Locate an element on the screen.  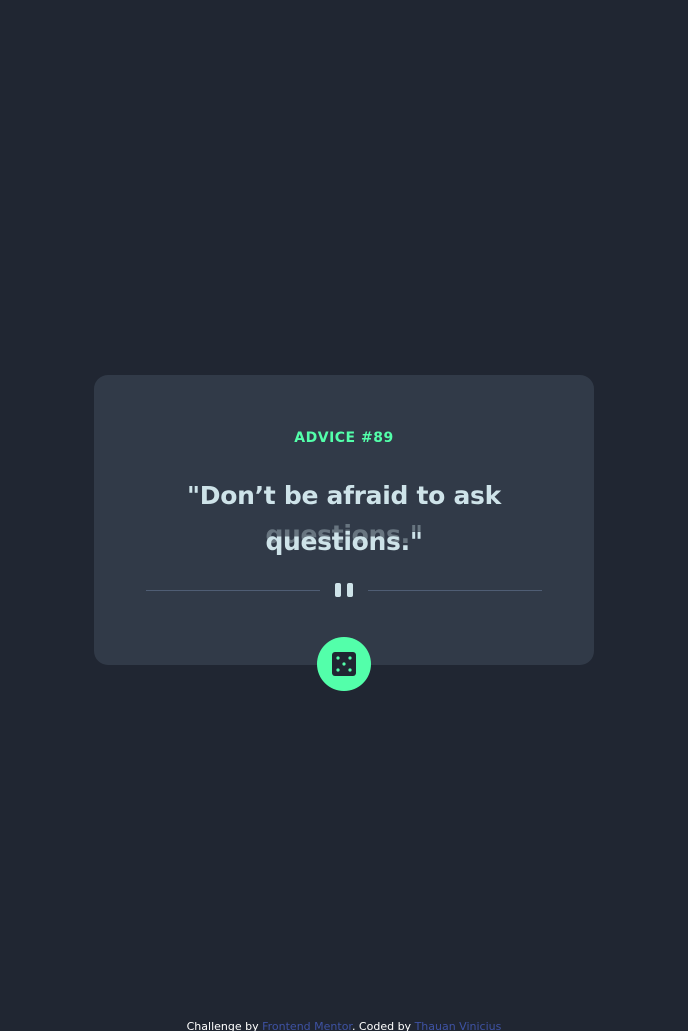
quote-line-2-wrapper: questions." questions." is located at coordinates (344, 542).